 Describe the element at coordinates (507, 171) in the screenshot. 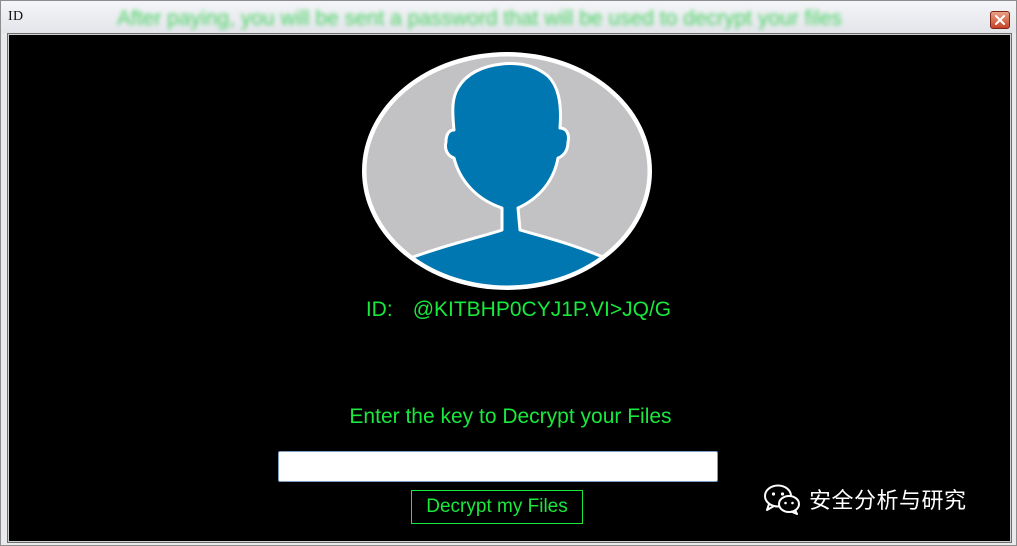

I see `user-silhouette-icon` at that location.